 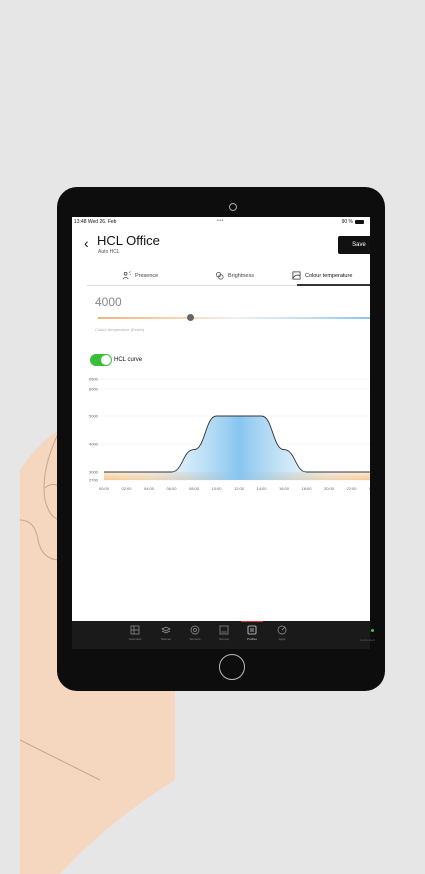 What do you see at coordinates (282, 639) in the screenshot?
I see `nav-apps-label: Apps` at bounding box center [282, 639].